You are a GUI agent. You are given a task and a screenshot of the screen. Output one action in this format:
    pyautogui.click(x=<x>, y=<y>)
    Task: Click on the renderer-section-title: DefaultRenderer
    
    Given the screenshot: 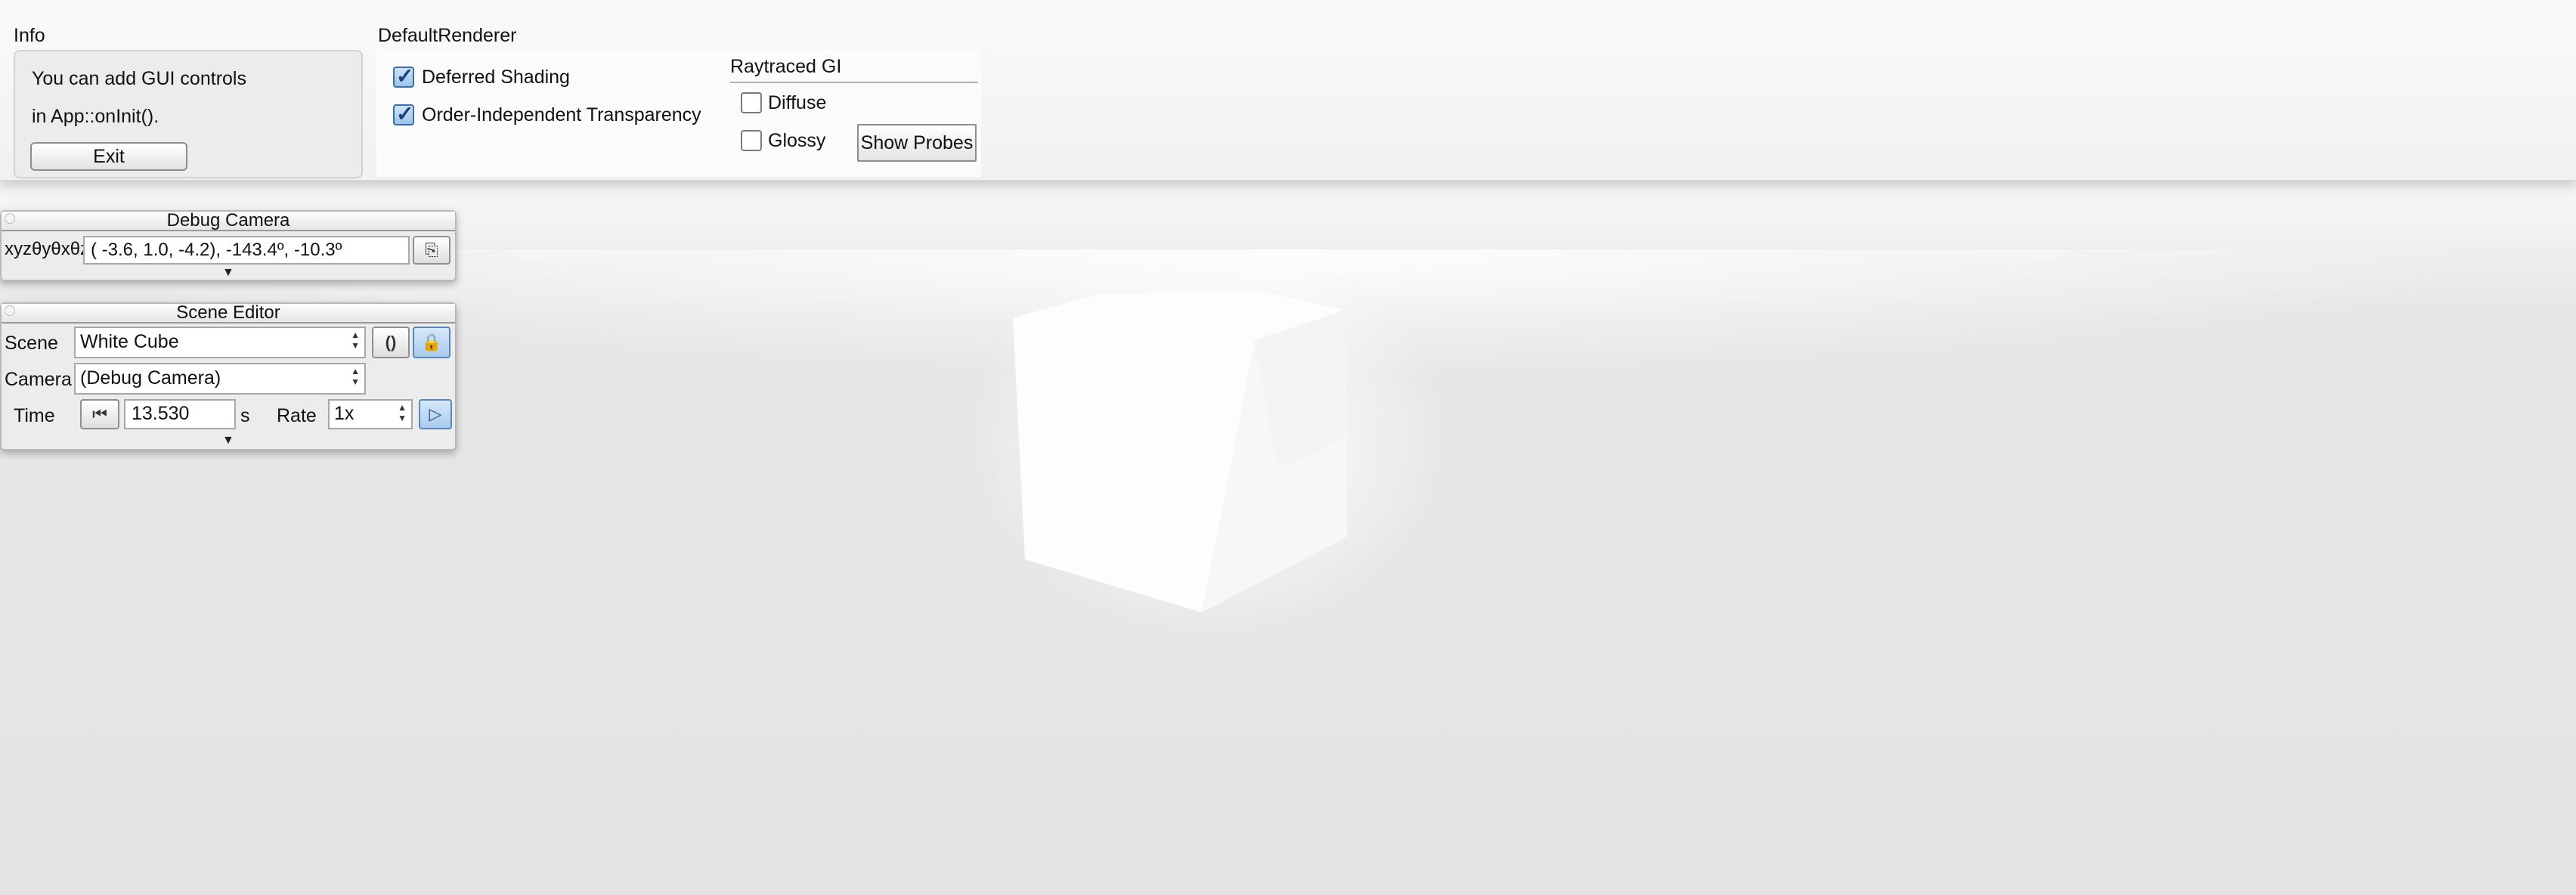 What is the action you would take?
    pyautogui.click(x=447, y=35)
    